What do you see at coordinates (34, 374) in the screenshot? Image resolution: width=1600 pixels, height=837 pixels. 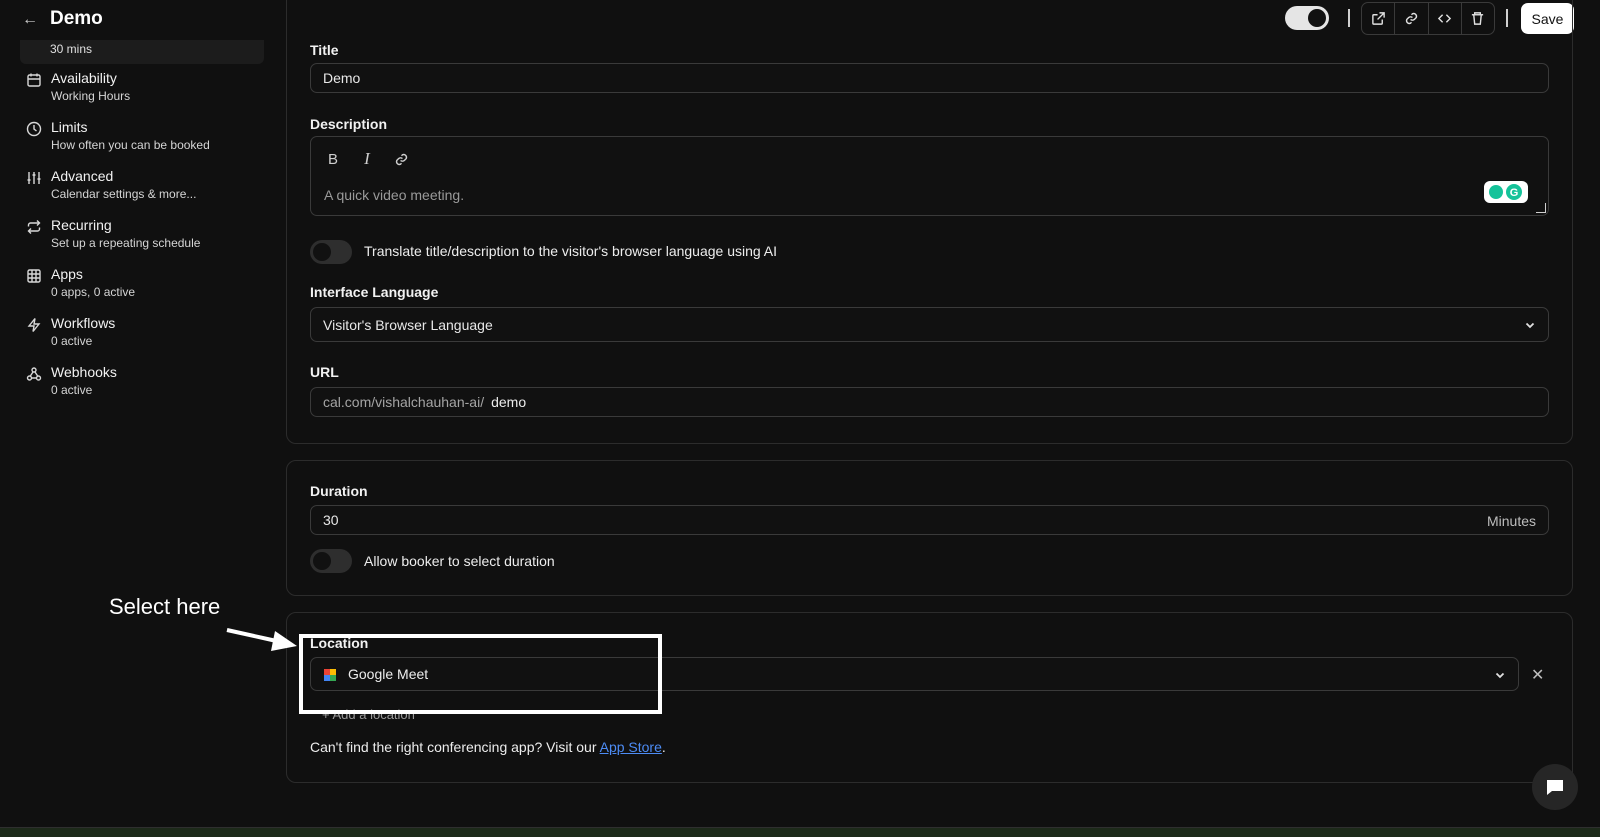 I see `webhook-icon` at bounding box center [34, 374].